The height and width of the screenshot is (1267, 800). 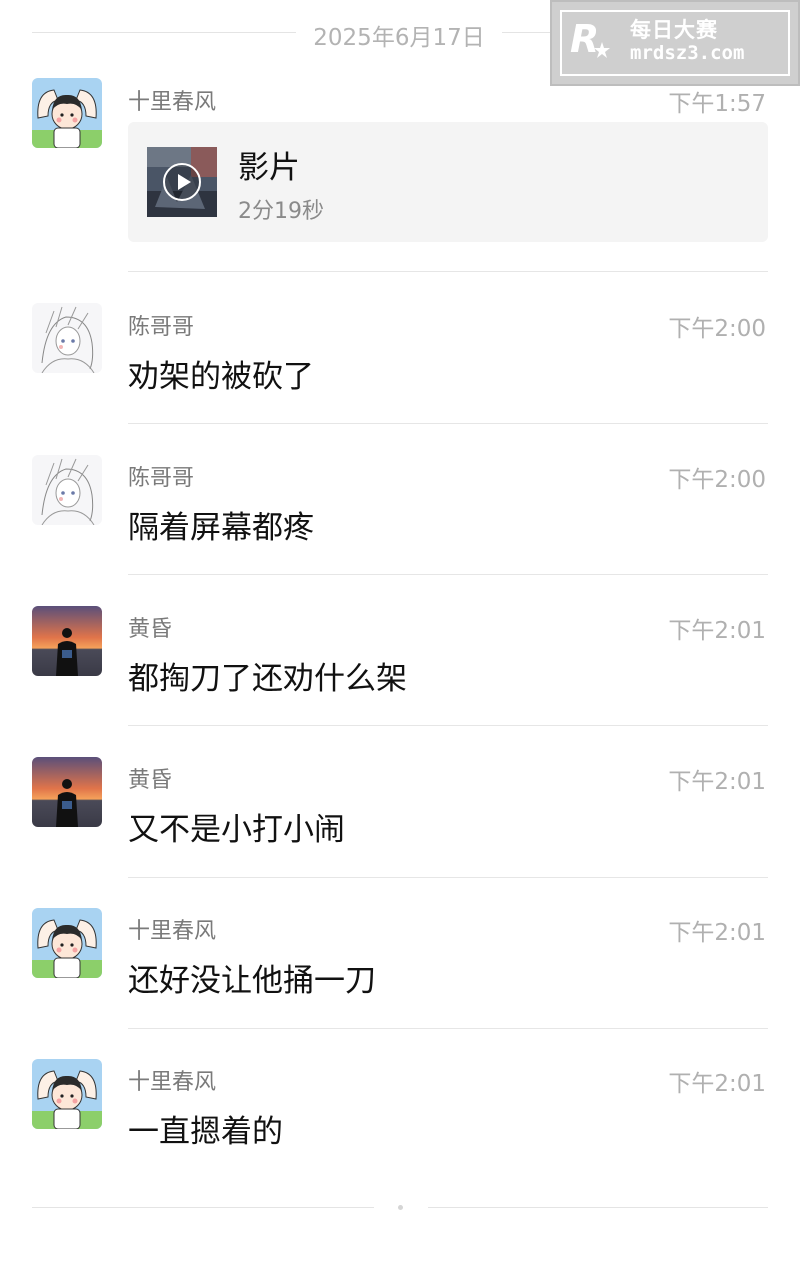 What do you see at coordinates (205, 1132) in the screenshot?
I see `message-text: 一直摁着的` at bounding box center [205, 1132].